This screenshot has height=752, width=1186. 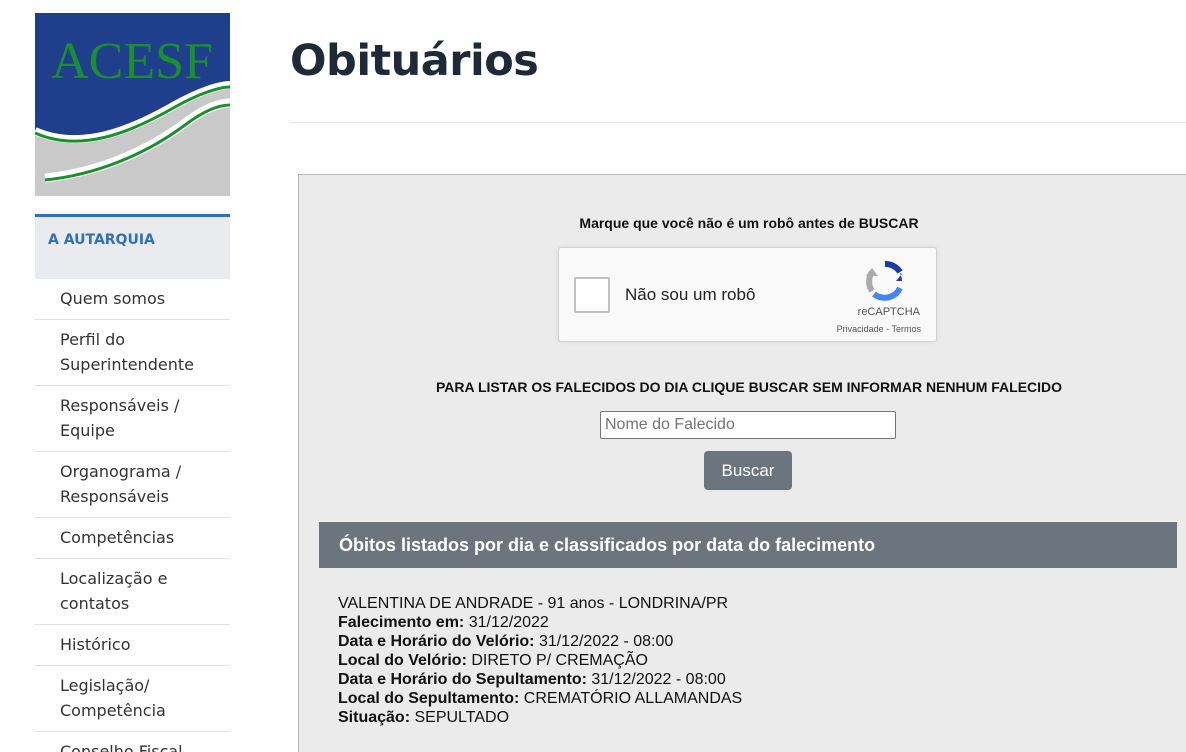 I want to click on page-title: Obituários, so click(x=414, y=61).